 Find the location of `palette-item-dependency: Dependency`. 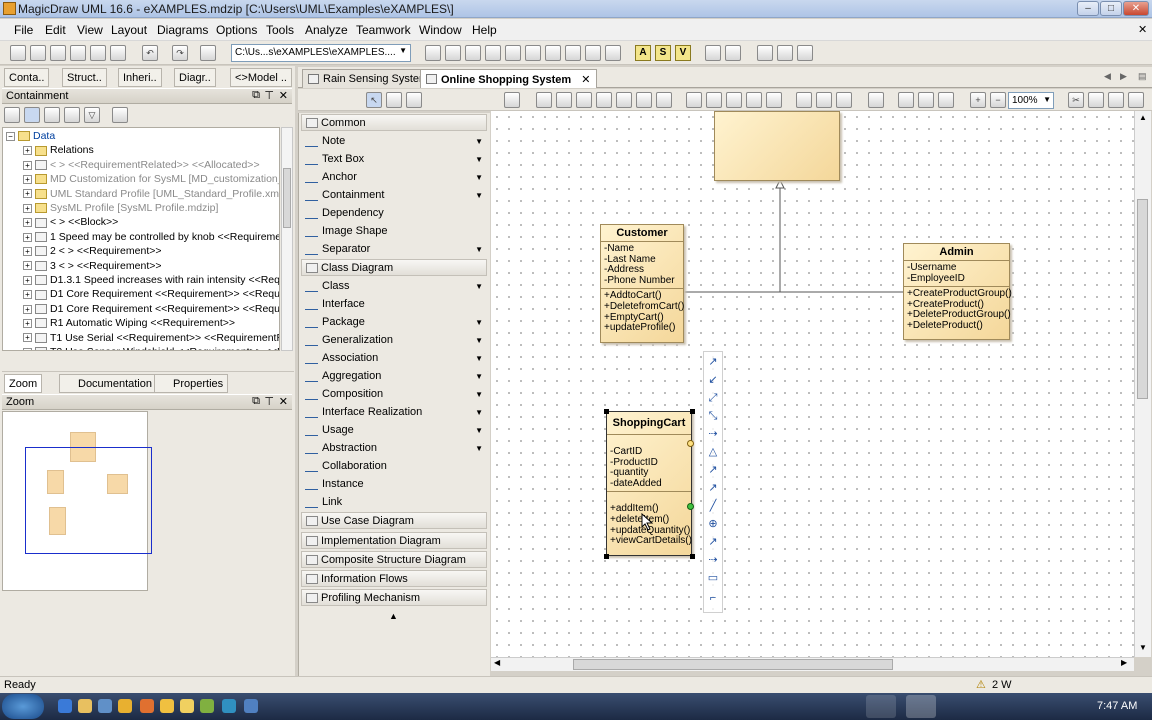

palette-item-dependency: Dependency is located at coordinates (394, 213).